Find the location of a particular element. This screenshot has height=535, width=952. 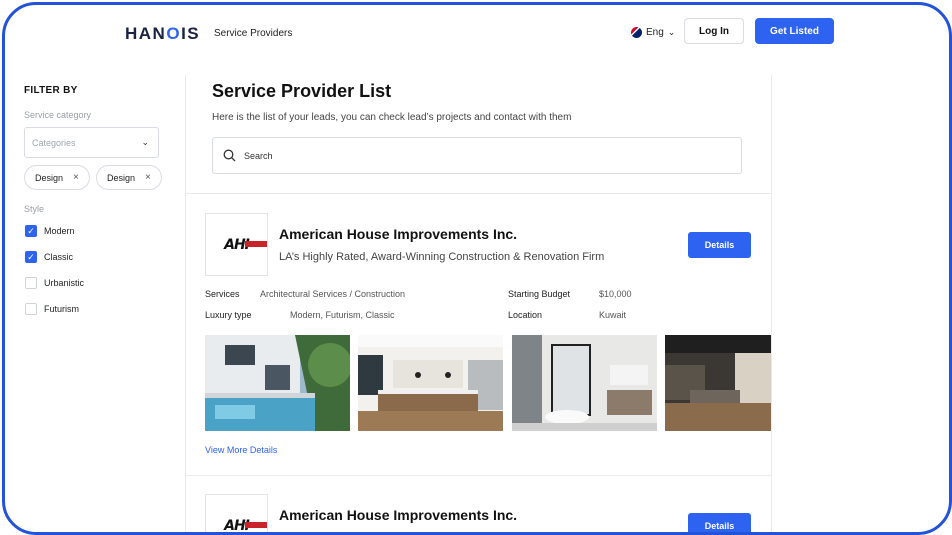

page-title: Service Provider List is located at coordinates (302, 91).